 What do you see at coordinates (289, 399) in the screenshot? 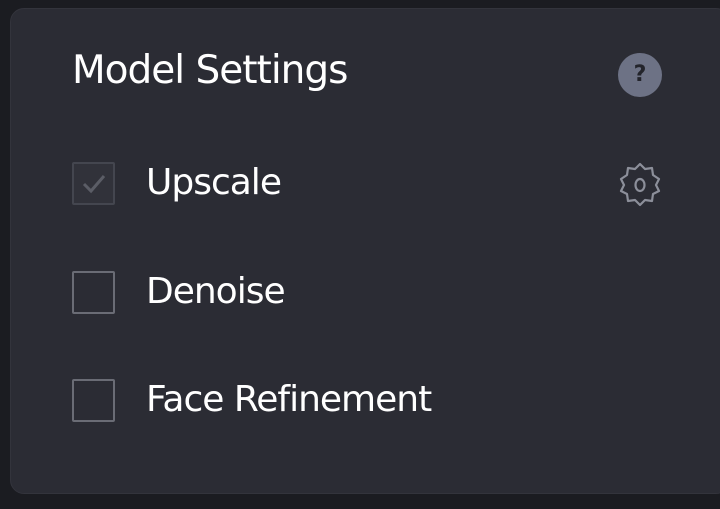
I see `face-refinement-label: Face Refinement` at bounding box center [289, 399].